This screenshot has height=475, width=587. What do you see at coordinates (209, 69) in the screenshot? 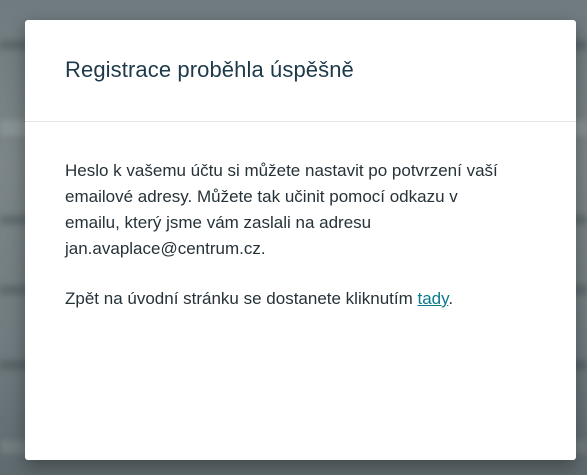
I see `dialog-title: Registrace proběhla úspěšně` at bounding box center [209, 69].